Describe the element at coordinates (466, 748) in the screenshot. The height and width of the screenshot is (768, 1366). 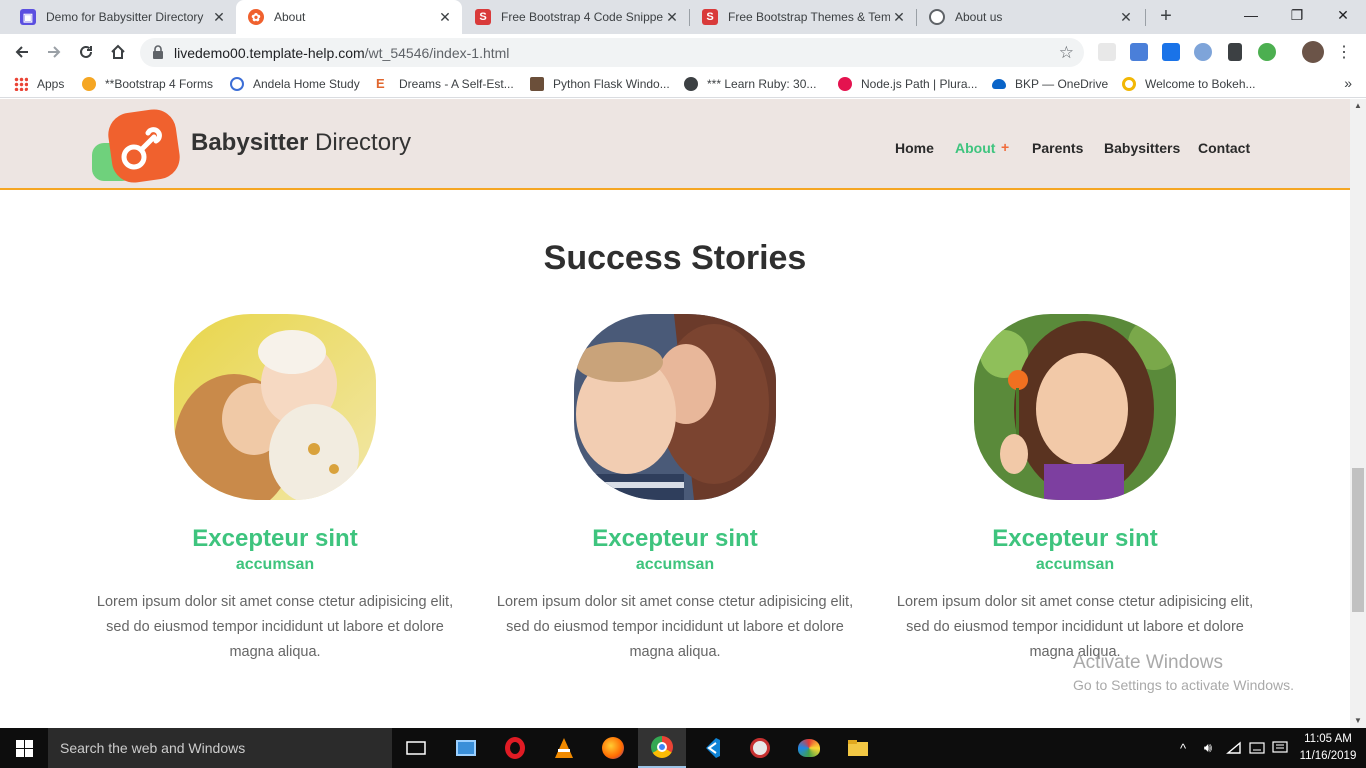
I see `control-panel-icon` at that location.